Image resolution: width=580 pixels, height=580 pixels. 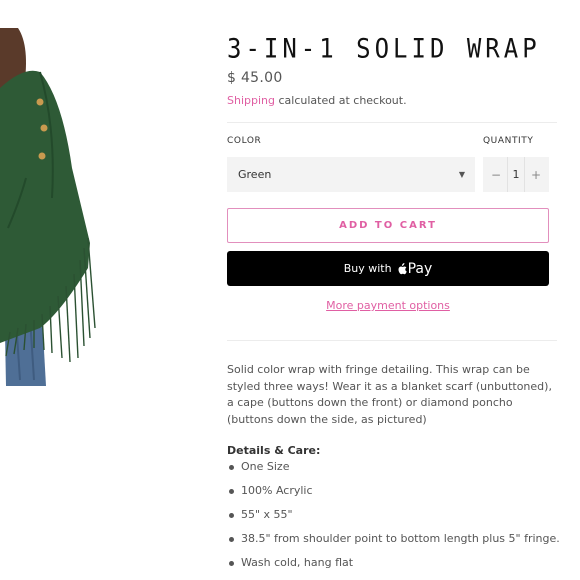 What do you see at coordinates (420, 268) in the screenshot?
I see `pay-label: Pay` at bounding box center [420, 268].